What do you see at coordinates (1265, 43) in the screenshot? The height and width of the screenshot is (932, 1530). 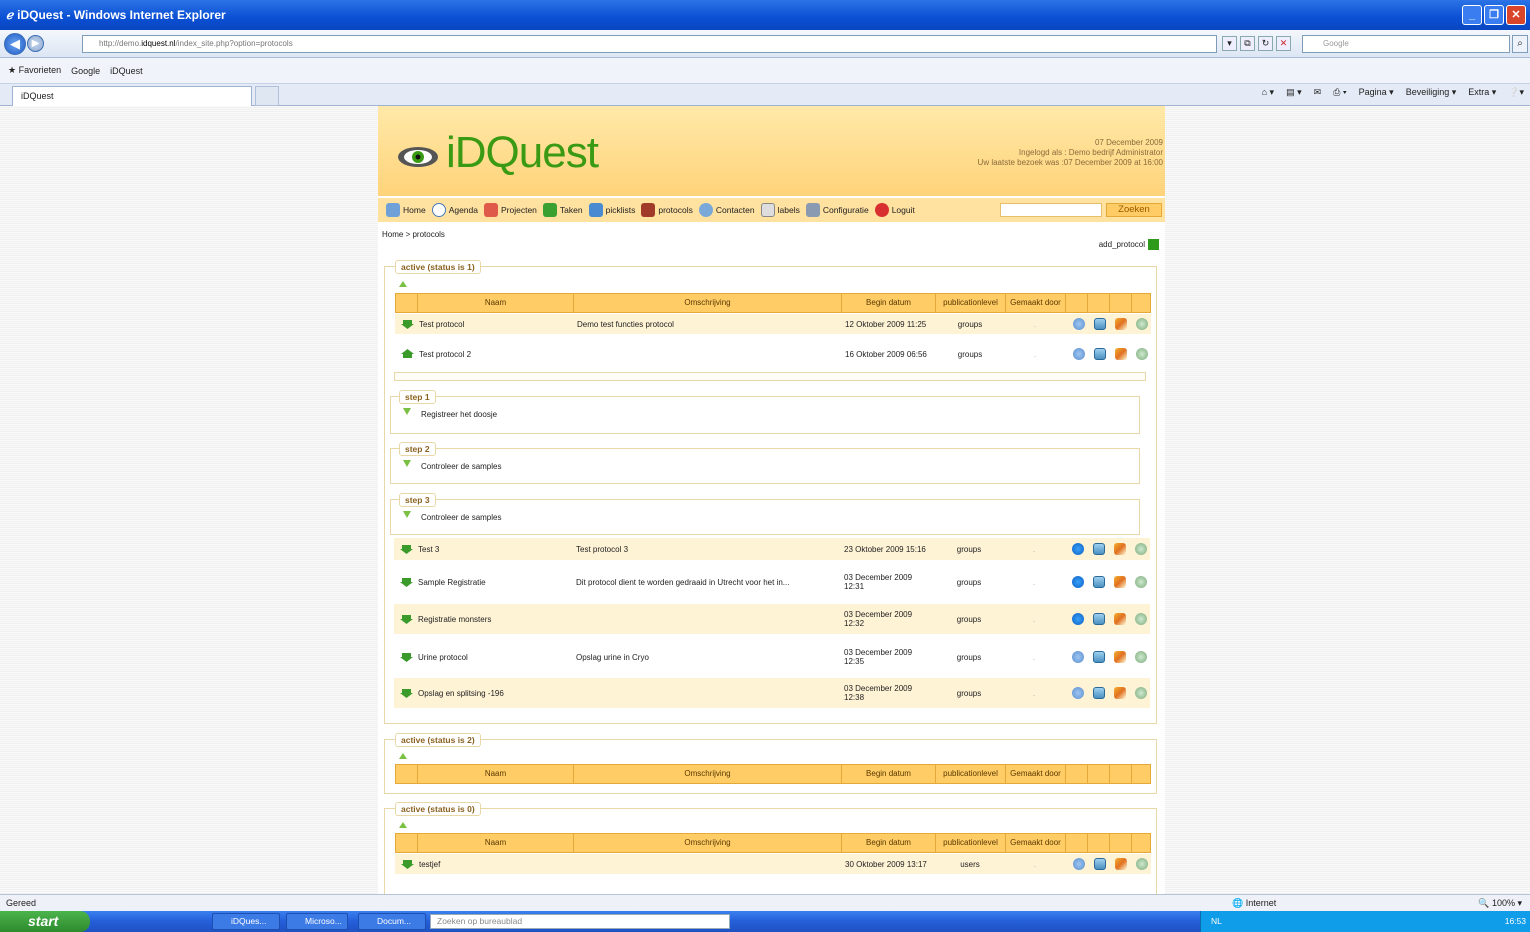 I see `refresh-icon: ↻` at bounding box center [1265, 43].